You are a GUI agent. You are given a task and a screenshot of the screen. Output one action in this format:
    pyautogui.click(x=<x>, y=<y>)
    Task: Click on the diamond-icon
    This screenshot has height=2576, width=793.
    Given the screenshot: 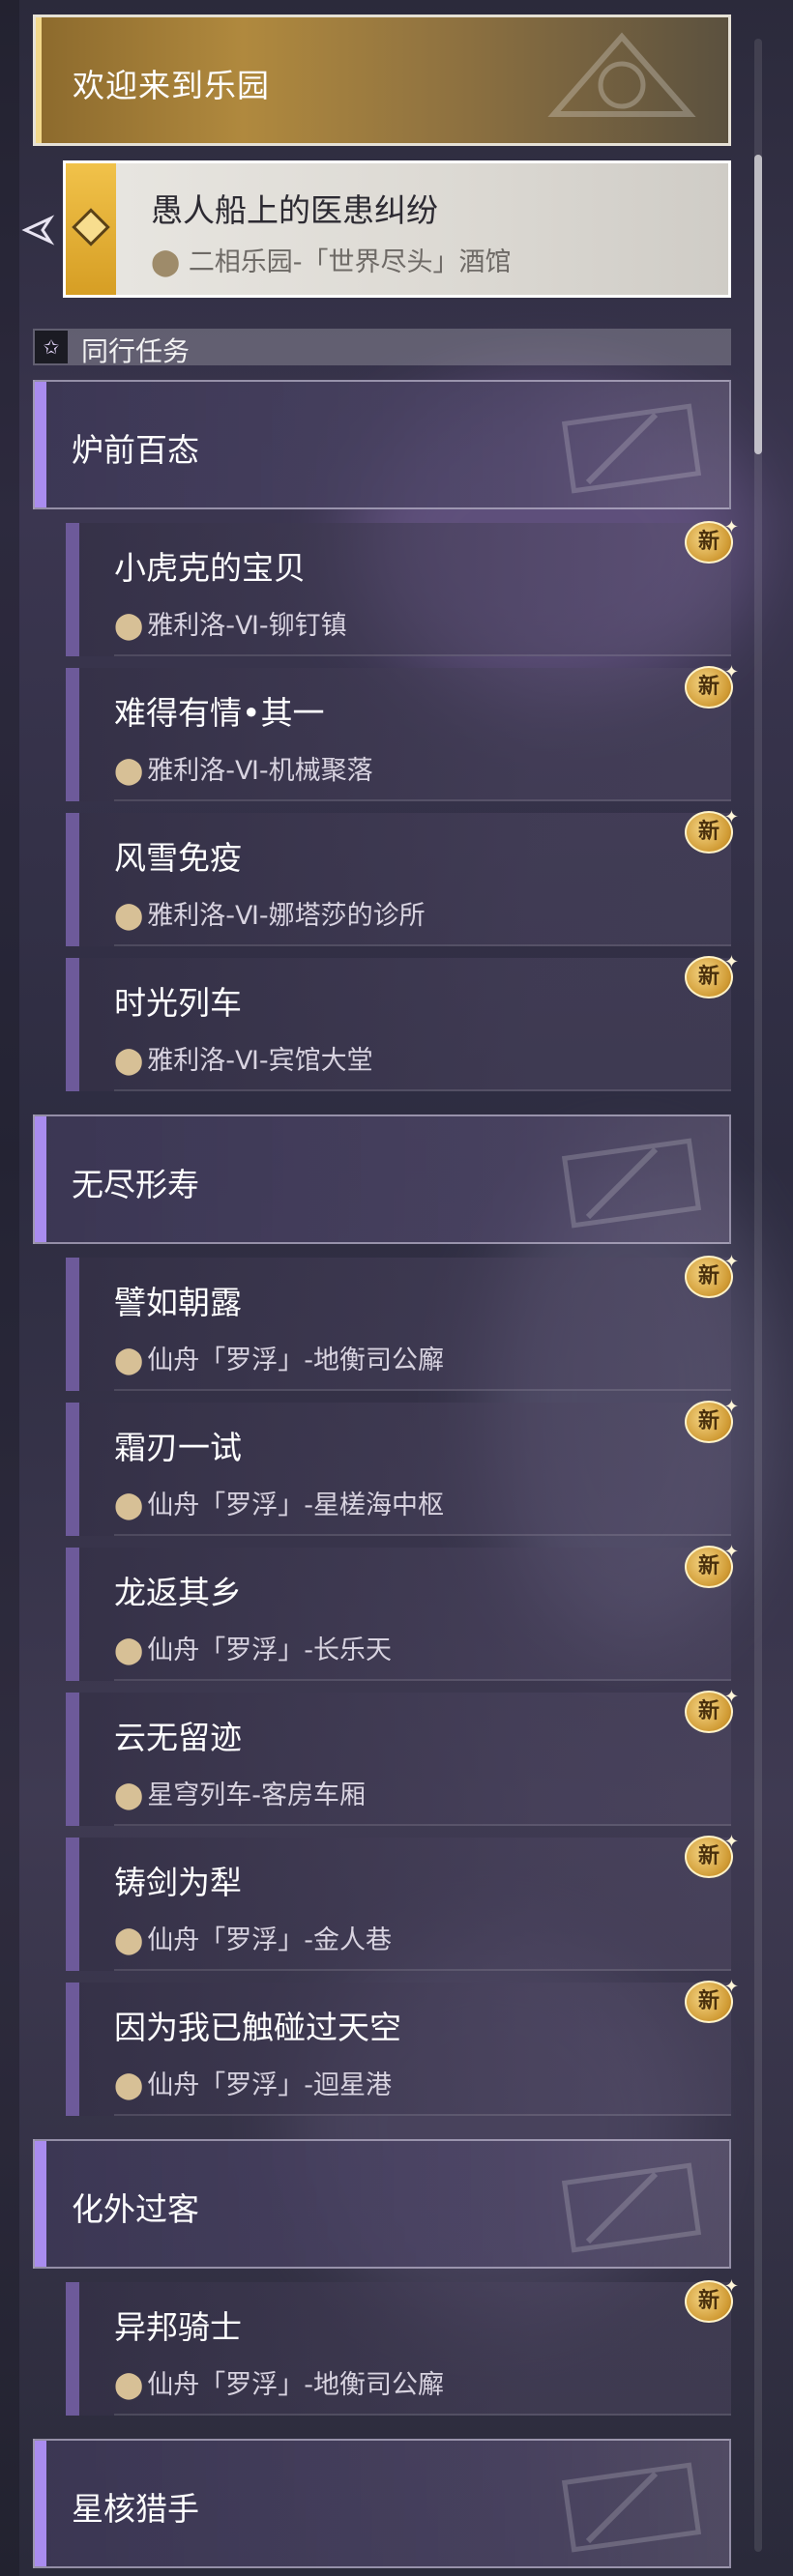 What is the action you would take?
    pyautogui.click(x=91, y=227)
    